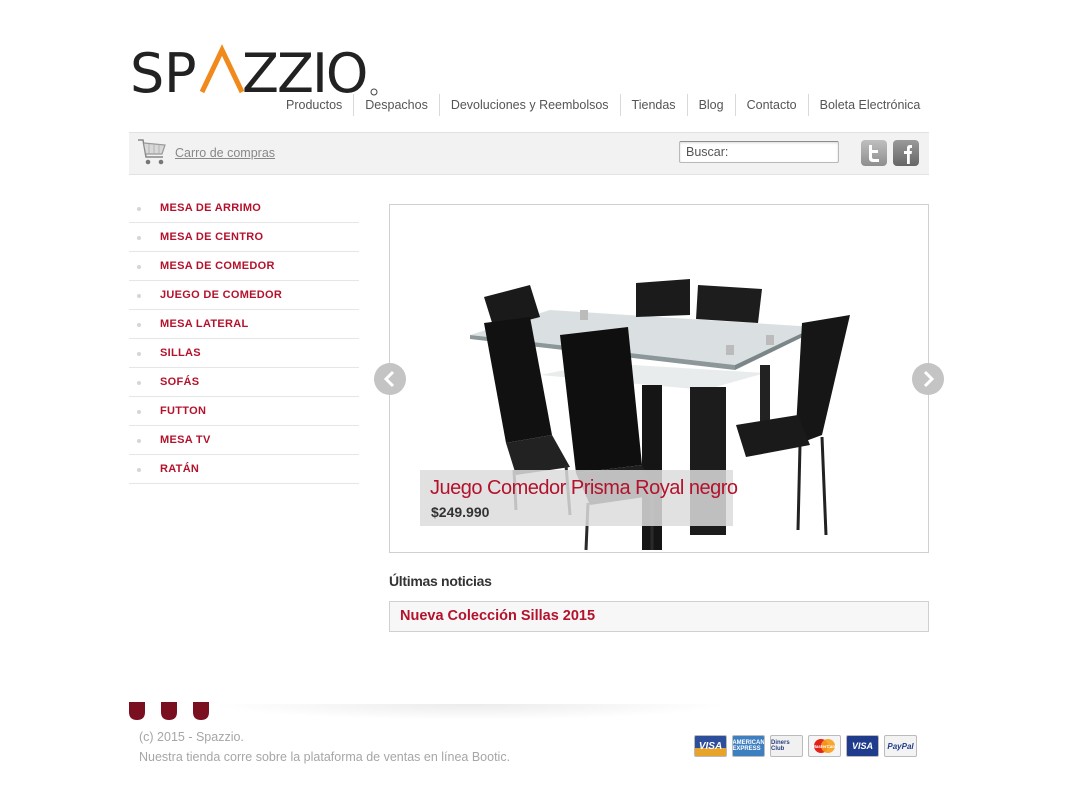  Describe the element at coordinates (460, 512) in the screenshot. I see `slide-price: $249.990` at that location.